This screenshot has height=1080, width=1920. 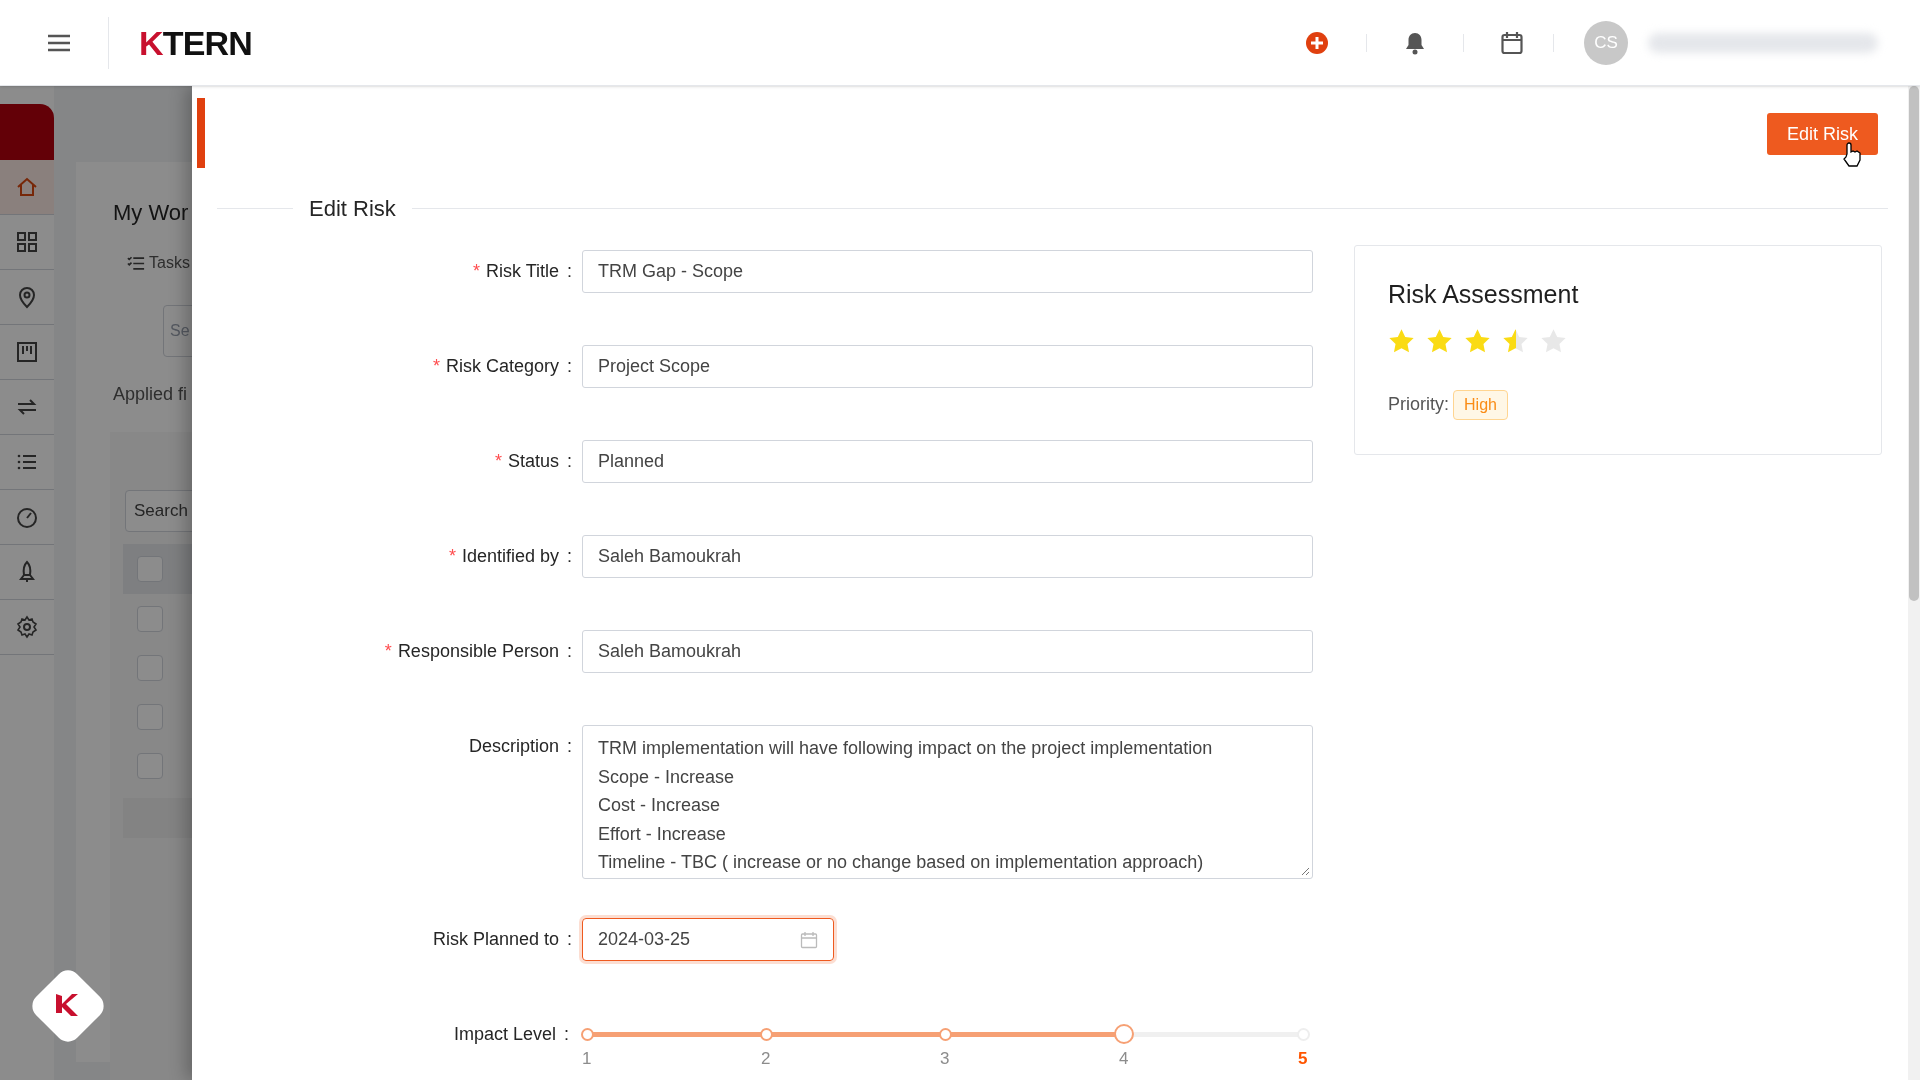 What do you see at coordinates (352, 209) in the screenshot?
I see `section-title: Edit Risk` at bounding box center [352, 209].